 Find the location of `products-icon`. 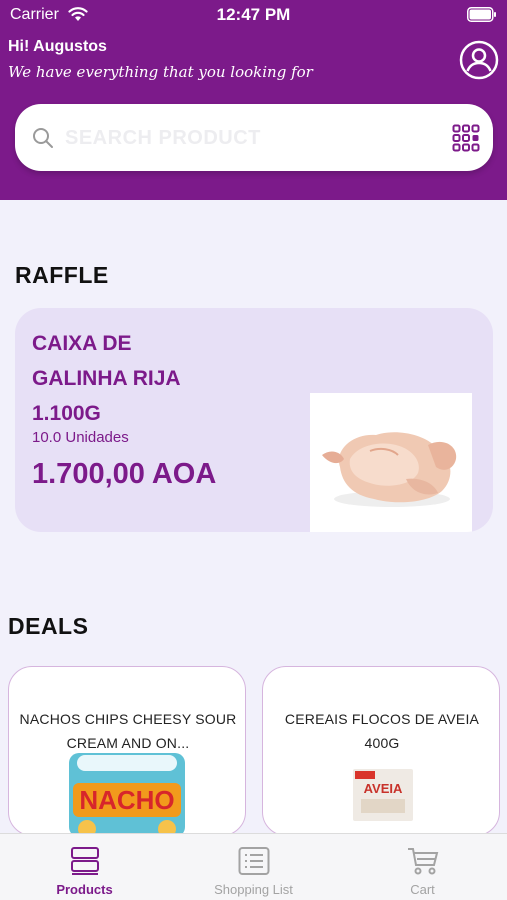

products-icon is located at coordinates (85, 861).